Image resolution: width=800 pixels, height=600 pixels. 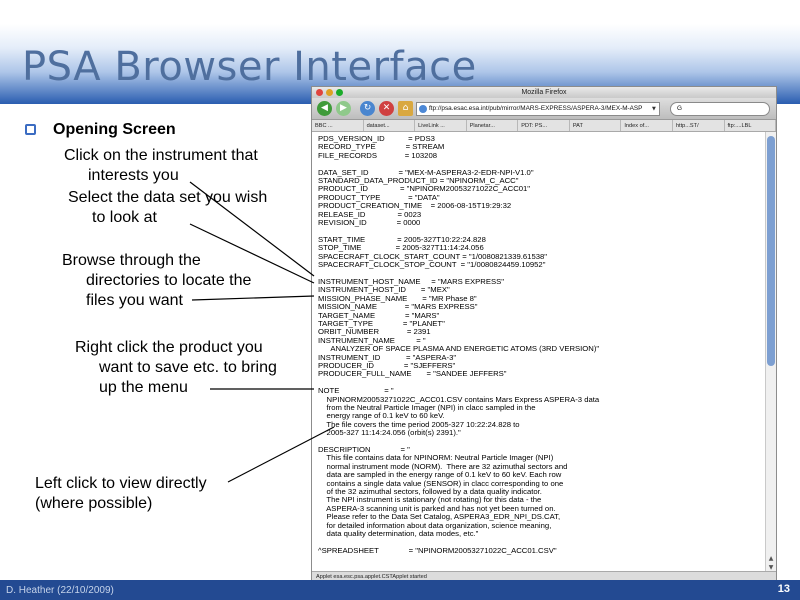 I want to click on note-line: Left click to view directly, so click(x=121, y=483).